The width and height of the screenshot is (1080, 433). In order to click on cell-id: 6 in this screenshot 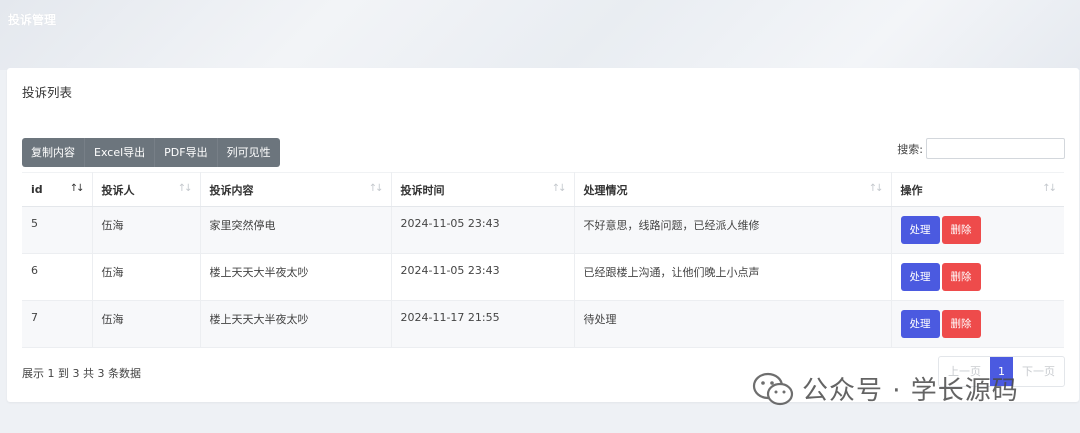, I will do `click(57, 277)`.